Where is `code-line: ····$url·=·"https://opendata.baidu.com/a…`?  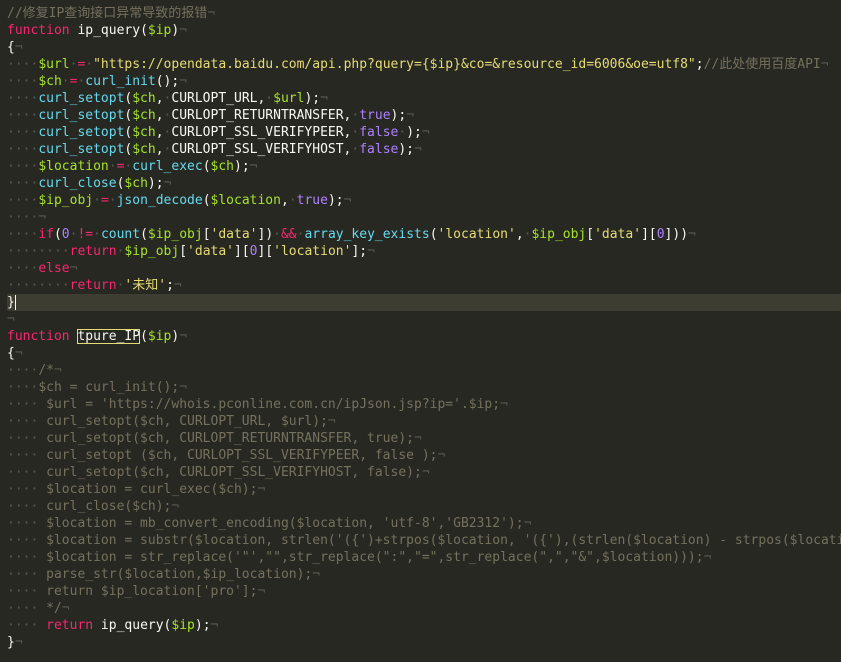 code-line: ····$url·=·"https://opendata.baidu.com/a… is located at coordinates (424, 64).